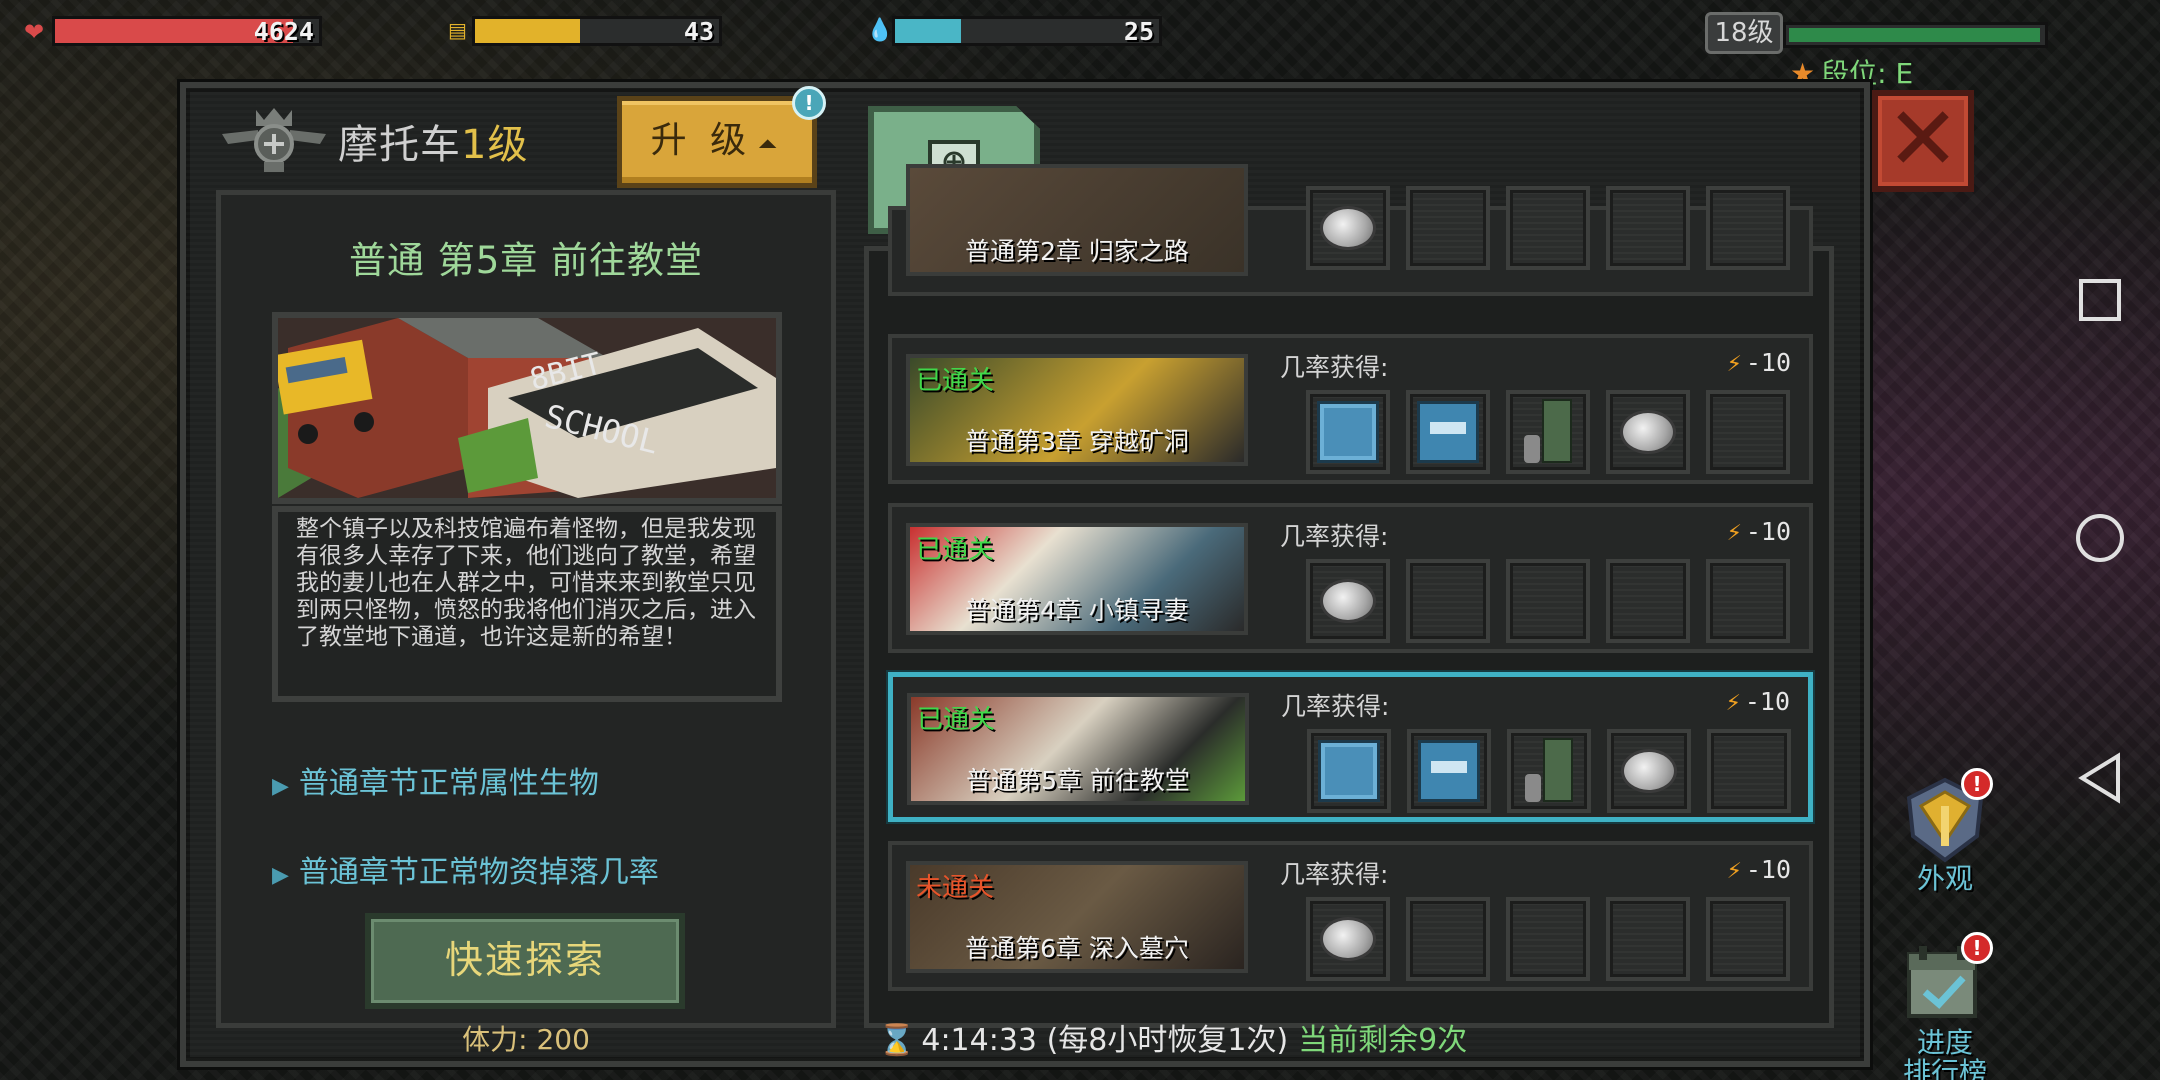 The height and width of the screenshot is (1080, 2160). What do you see at coordinates (478, 872) in the screenshot?
I see `drop-rate-label: 普通章节正常物资掉落几率` at bounding box center [478, 872].